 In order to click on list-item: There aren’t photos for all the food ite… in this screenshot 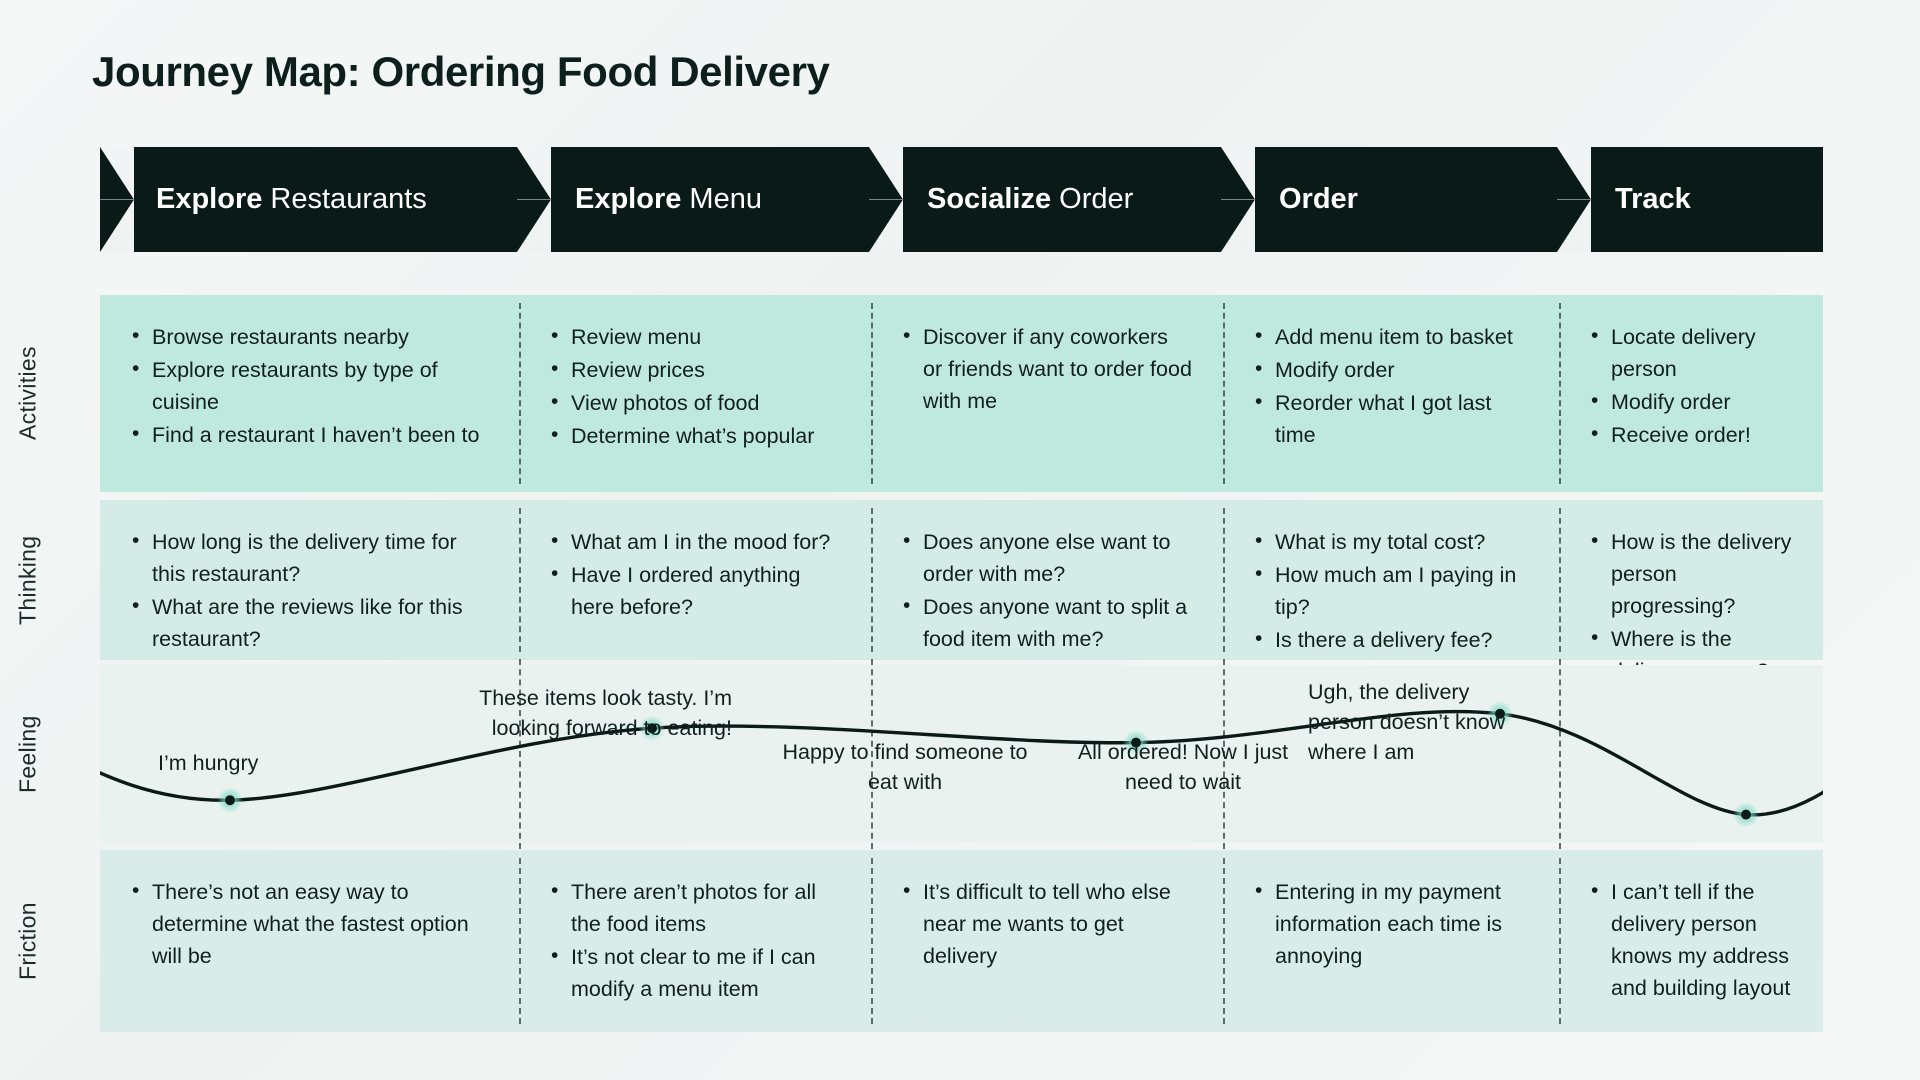, I will do `click(695, 907)`.